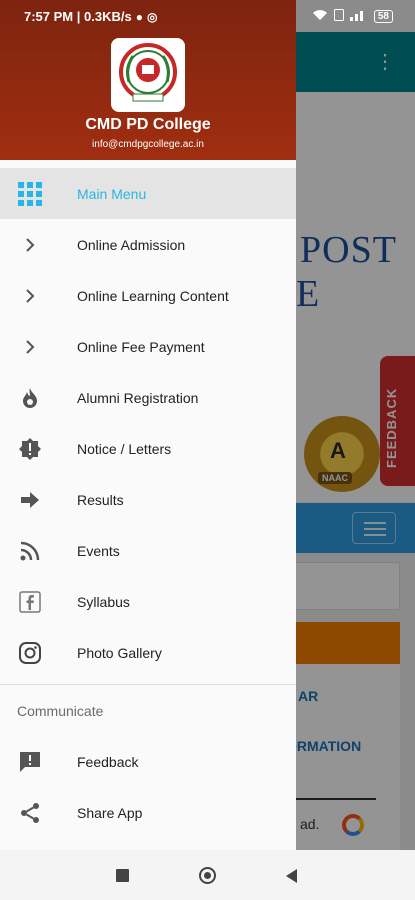  What do you see at coordinates (30, 398) in the screenshot?
I see `flame-icon` at bounding box center [30, 398].